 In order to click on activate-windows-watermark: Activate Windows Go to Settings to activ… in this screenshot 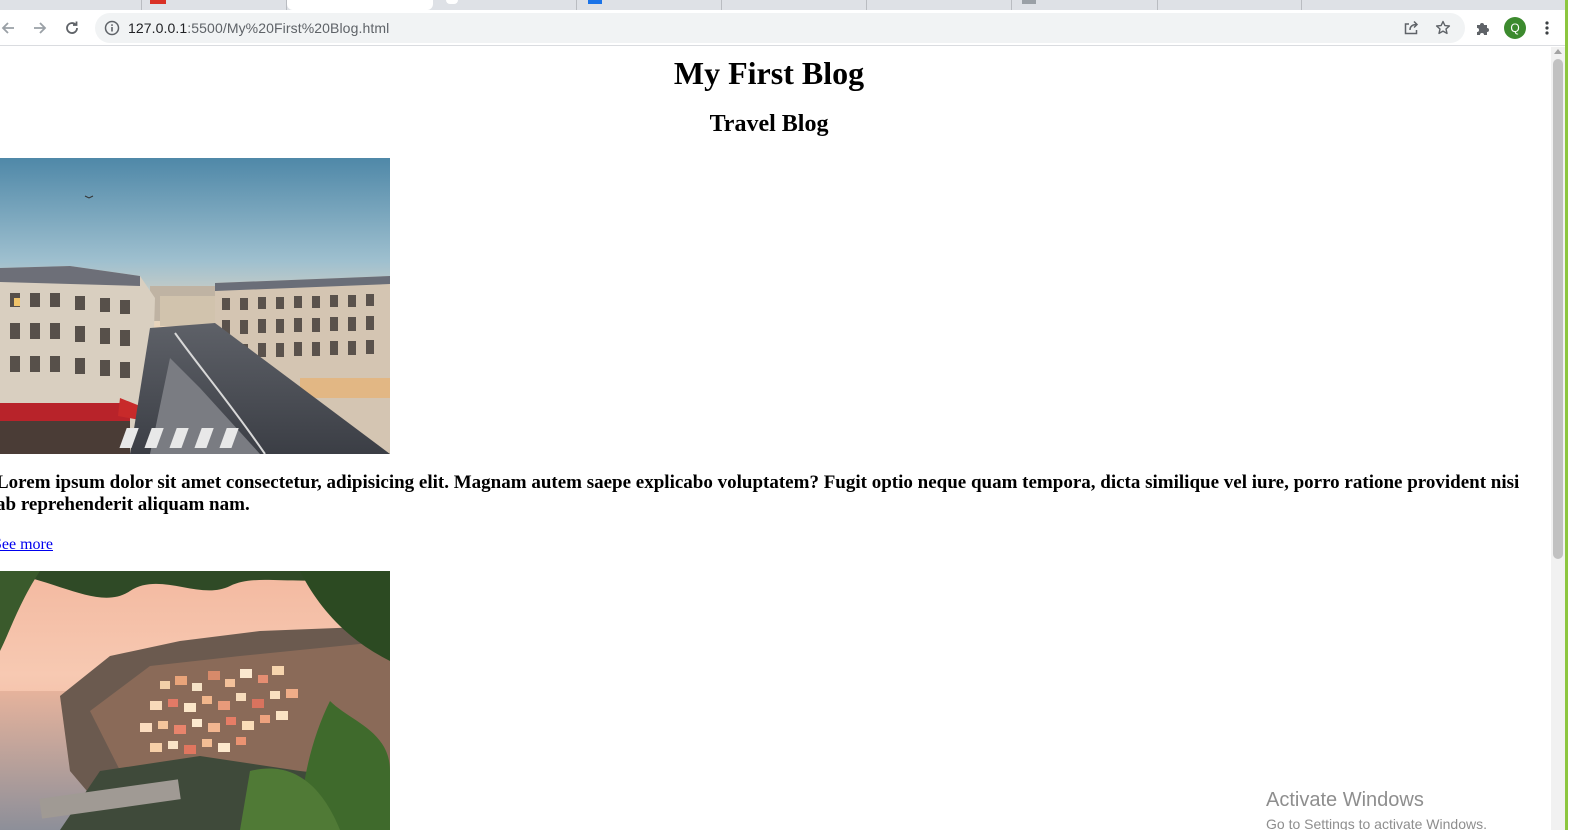, I will do `click(1376, 809)`.